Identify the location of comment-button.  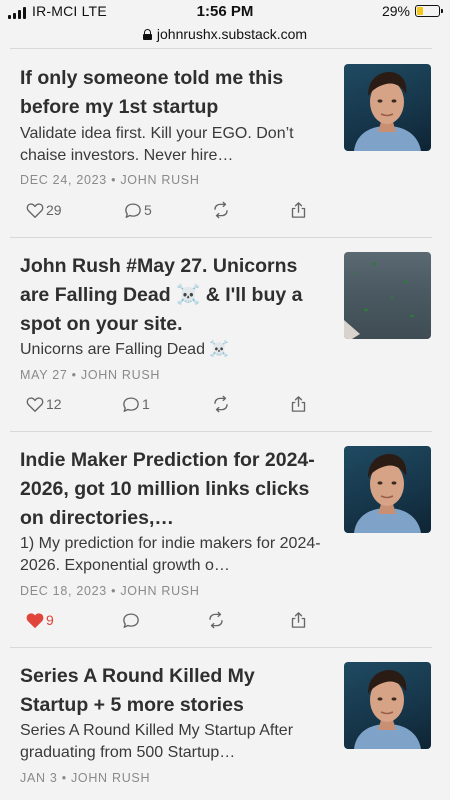
(132, 620).